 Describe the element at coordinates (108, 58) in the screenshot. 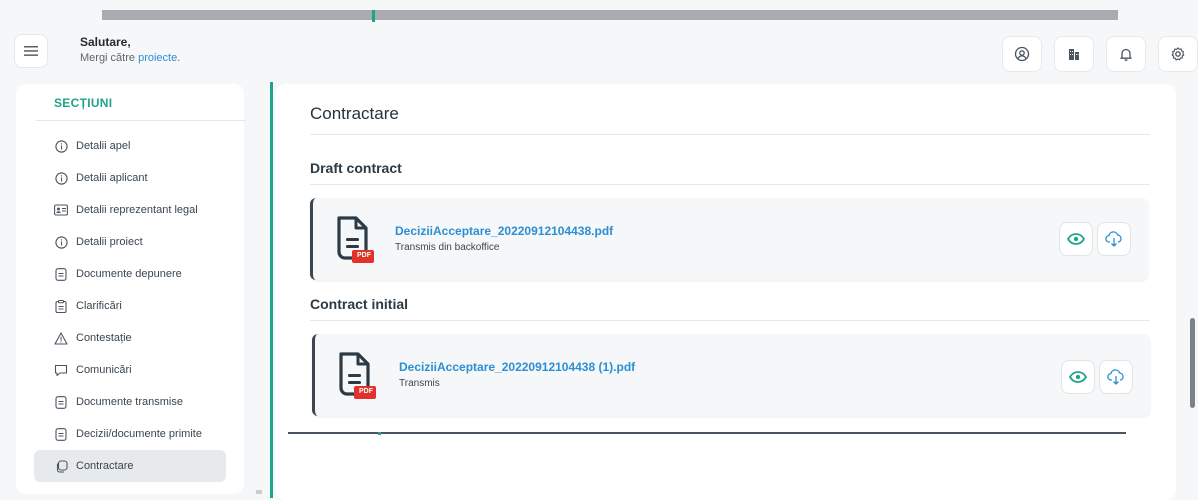

I see `subtitle-prefix: Mergi către` at that location.